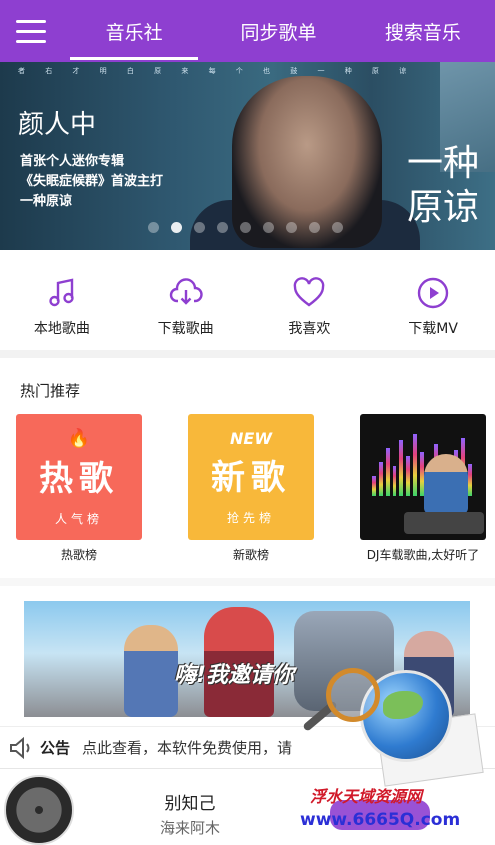 Image resolution: width=495 pixels, height=845 pixels. Describe the element at coordinates (423, 555) in the screenshot. I see `card-label: DJ车载歌曲,太好听了` at that location.